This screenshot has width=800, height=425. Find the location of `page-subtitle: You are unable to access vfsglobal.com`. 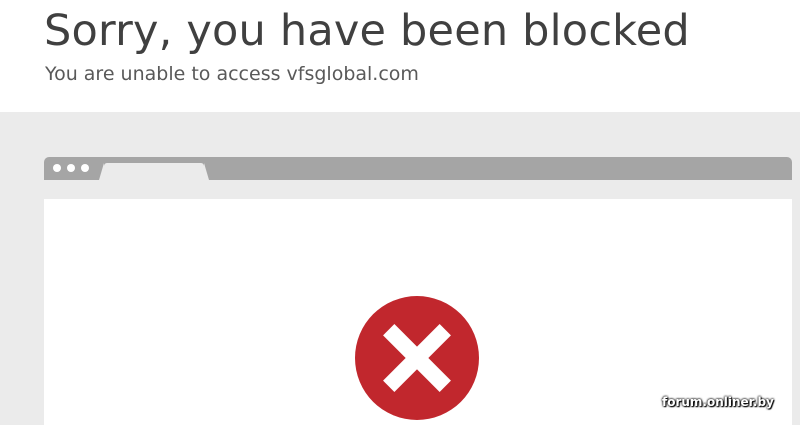

page-subtitle: You are unable to access vfsglobal.com is located at coordinates (232, 74).